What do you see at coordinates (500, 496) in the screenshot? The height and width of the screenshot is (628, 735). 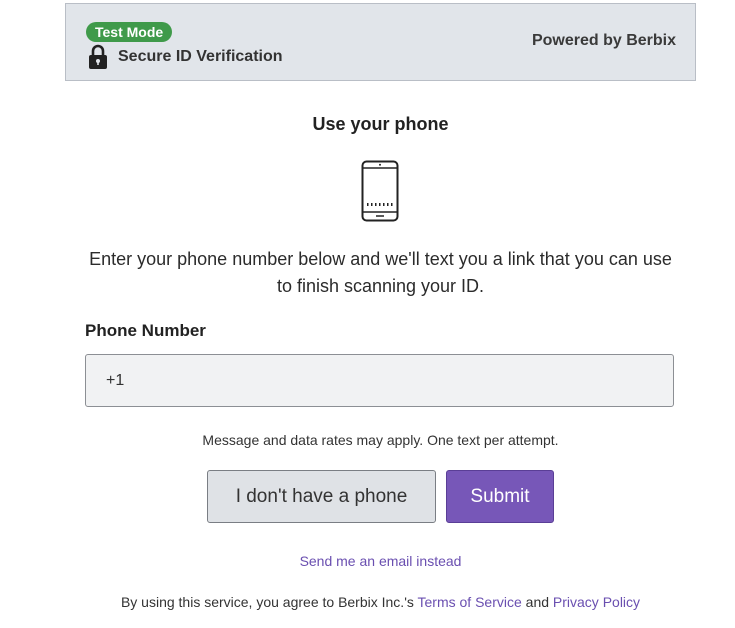 I see `submit-button: Submit` at bounding box center [500, 496].